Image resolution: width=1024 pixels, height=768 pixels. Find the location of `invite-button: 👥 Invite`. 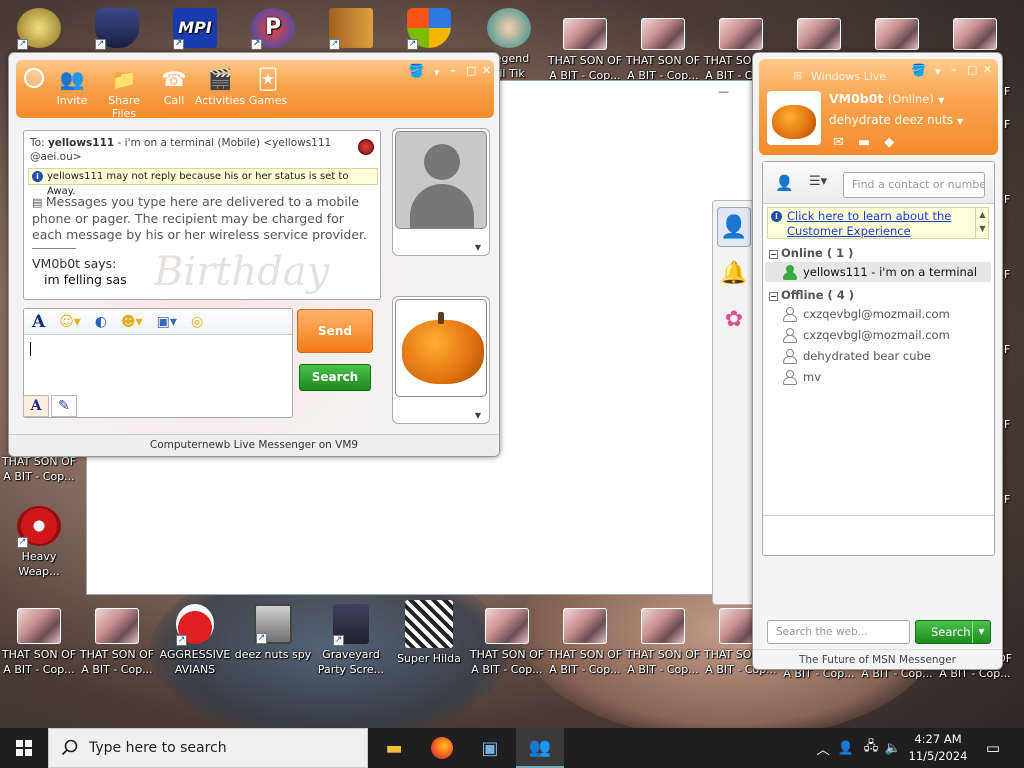

invite-button: 👥 Invite is located at coordinates (72, 86).